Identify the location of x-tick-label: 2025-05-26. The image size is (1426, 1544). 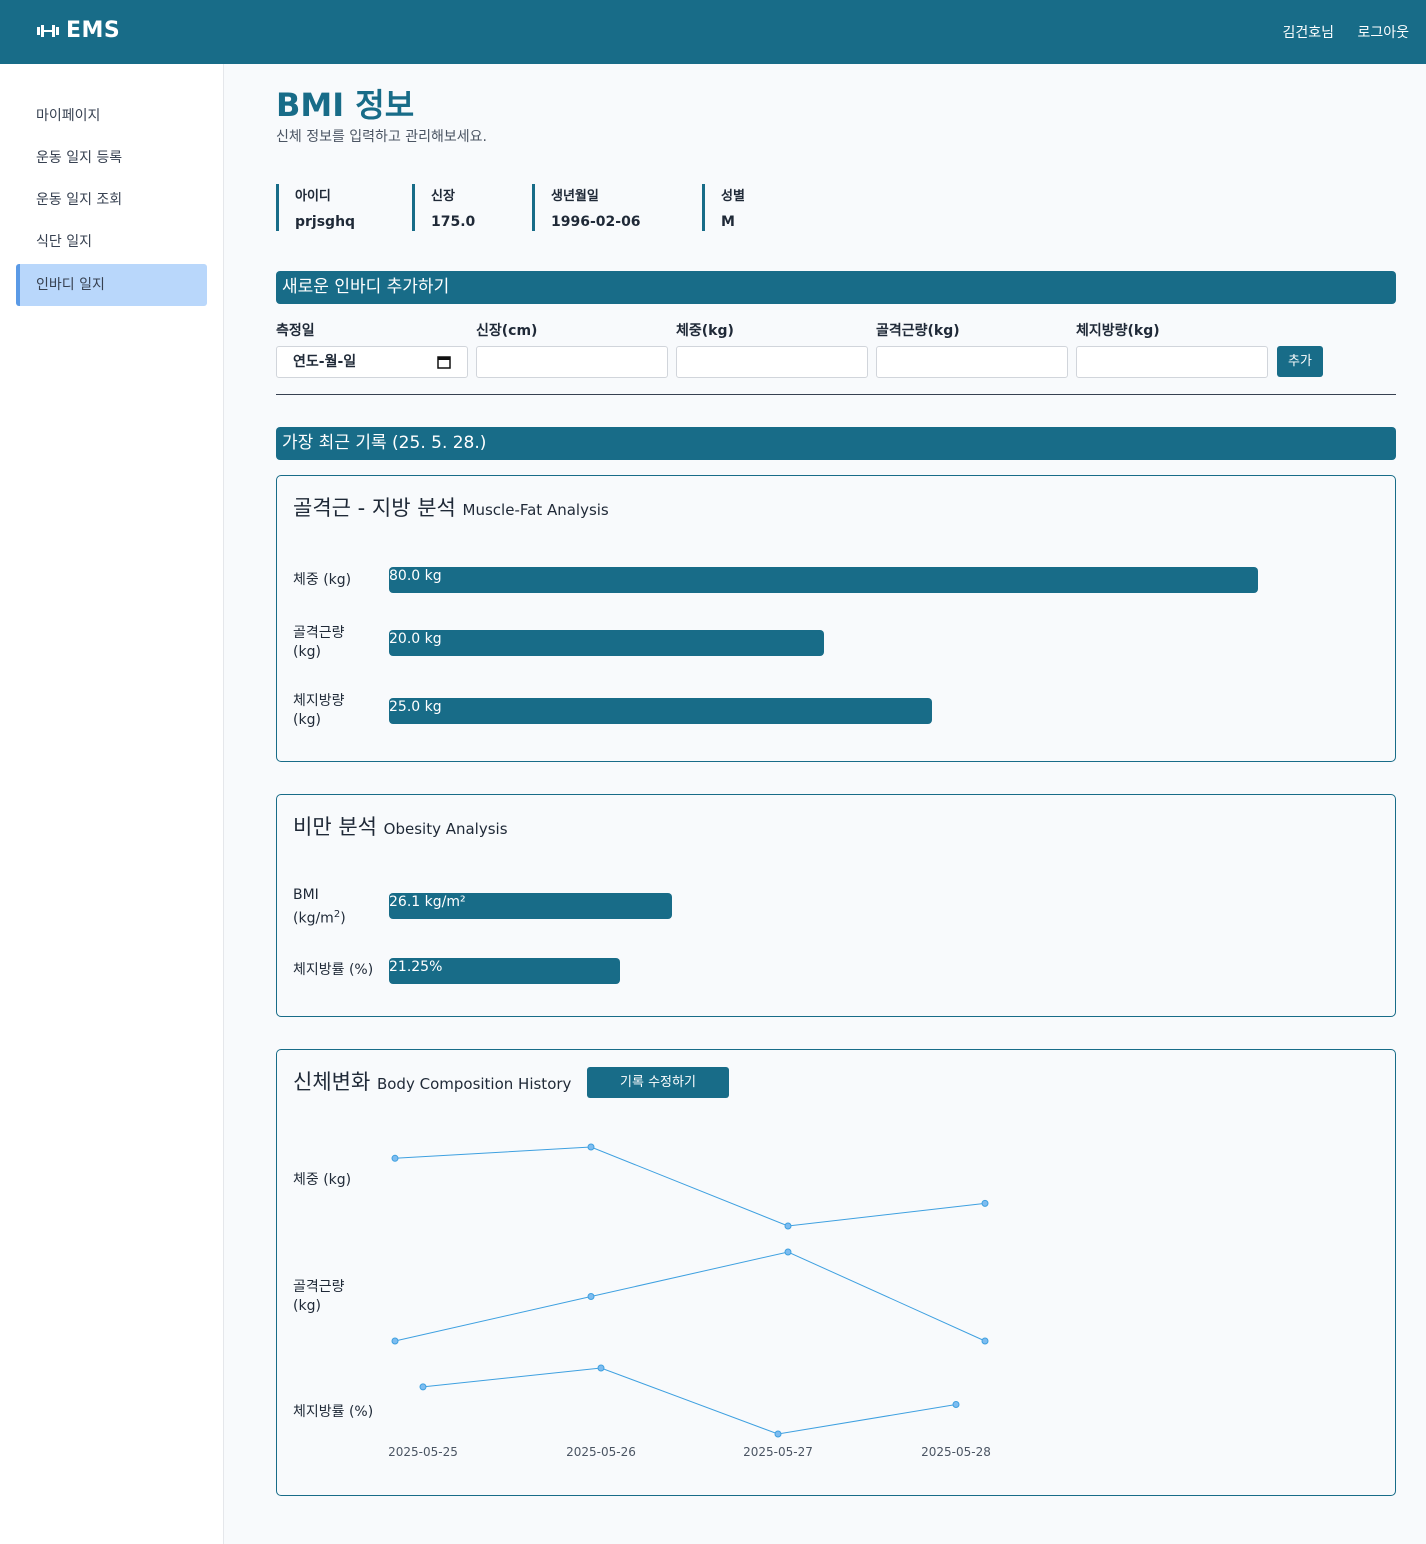
(601, 1452).